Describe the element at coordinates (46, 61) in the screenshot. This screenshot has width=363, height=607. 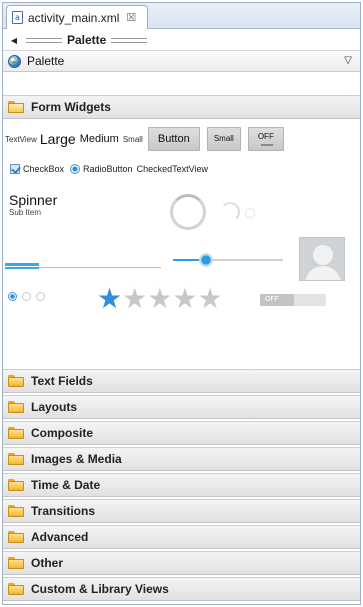
I see `palette-dropdown-label: Palette` at that location.